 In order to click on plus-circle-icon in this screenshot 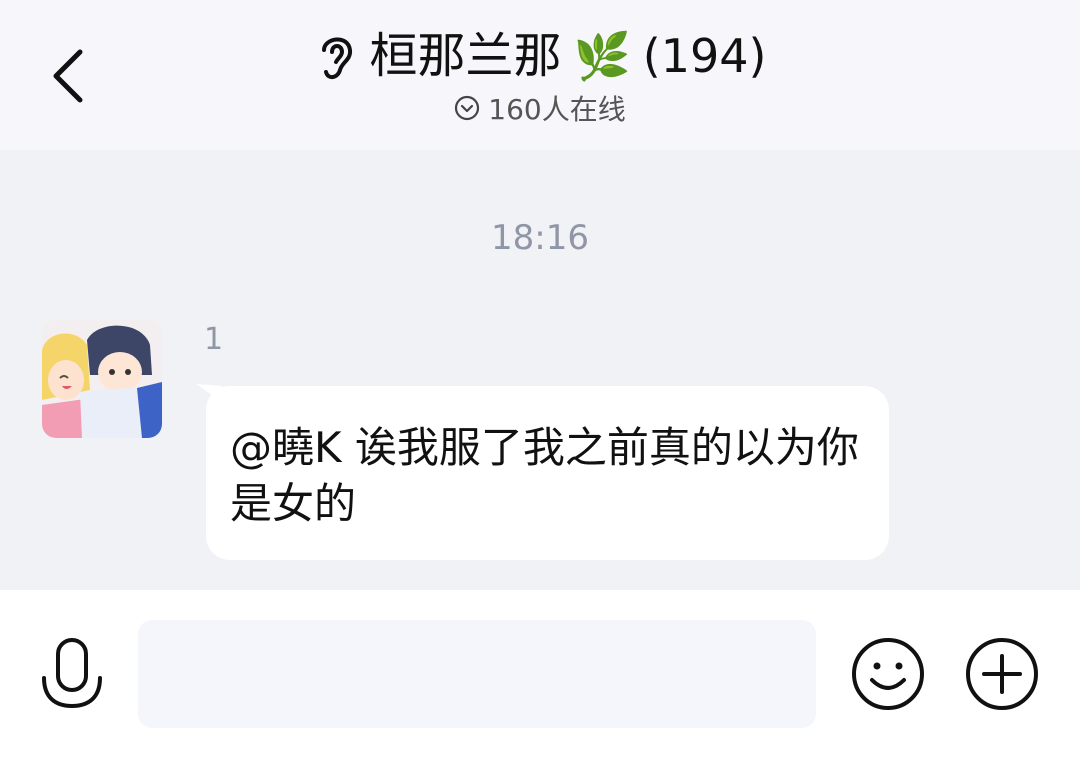, I will do `click(1002, 674)`.